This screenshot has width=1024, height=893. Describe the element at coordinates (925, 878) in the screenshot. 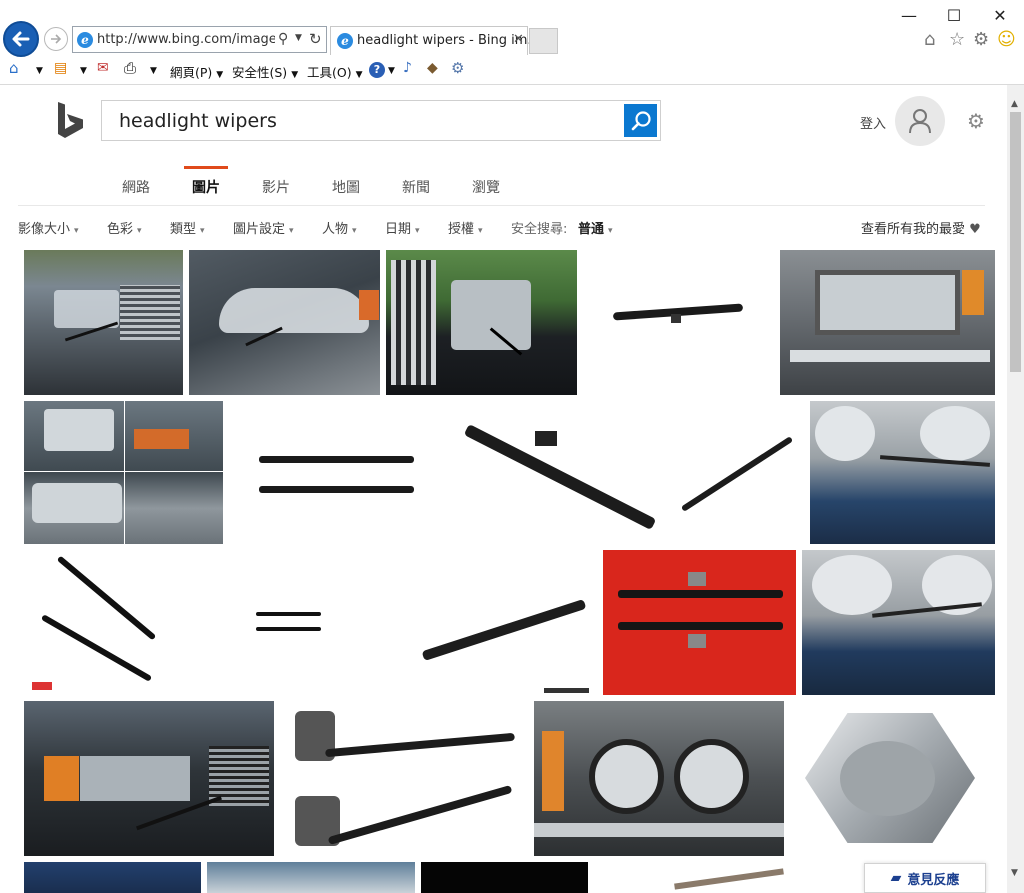

I see `feedback-button: ▰ 意見反應` at that location.